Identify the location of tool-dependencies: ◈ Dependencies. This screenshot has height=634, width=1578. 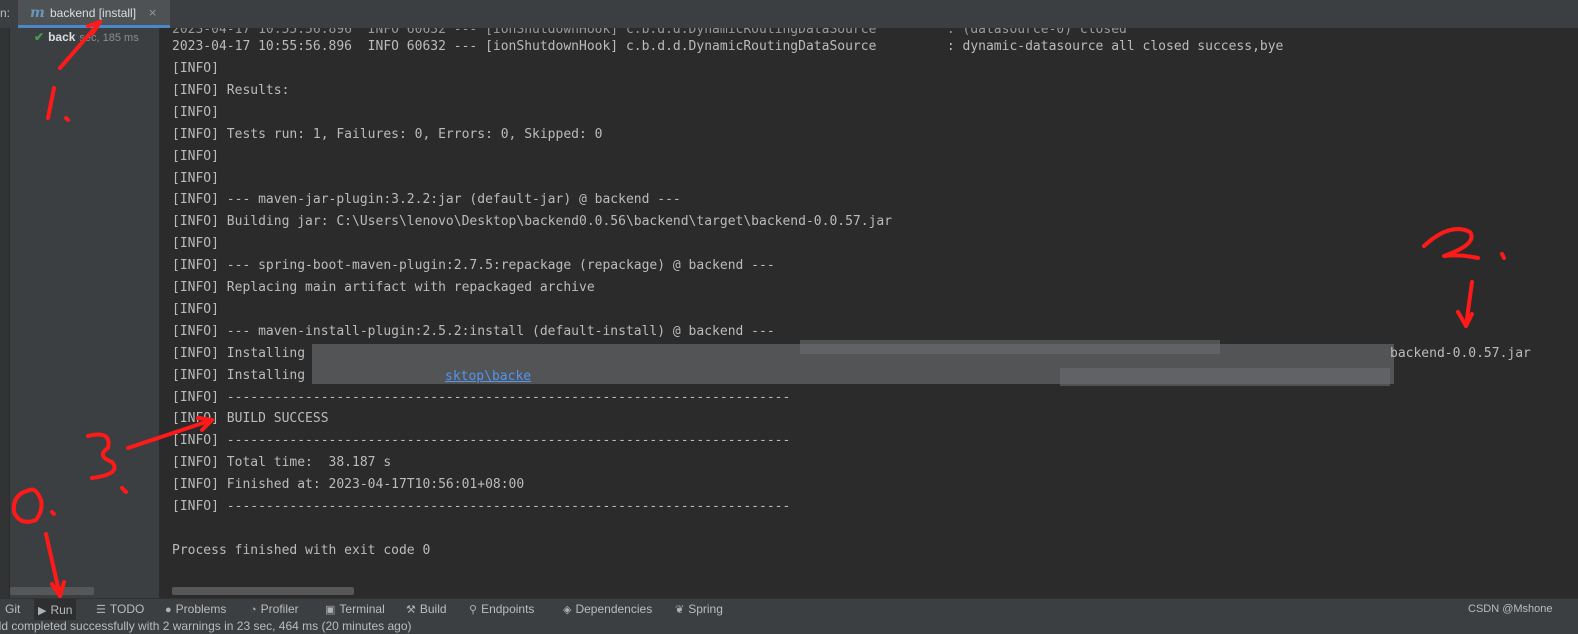
(607, 609).